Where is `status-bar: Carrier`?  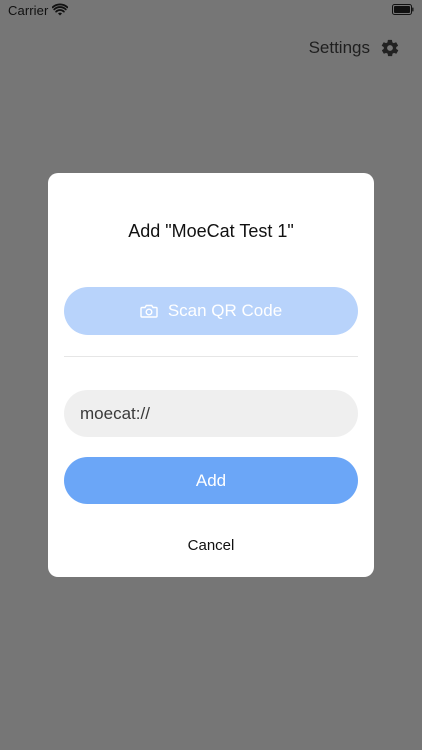 status-bar: Carrier is located at coordinates (211, 11).